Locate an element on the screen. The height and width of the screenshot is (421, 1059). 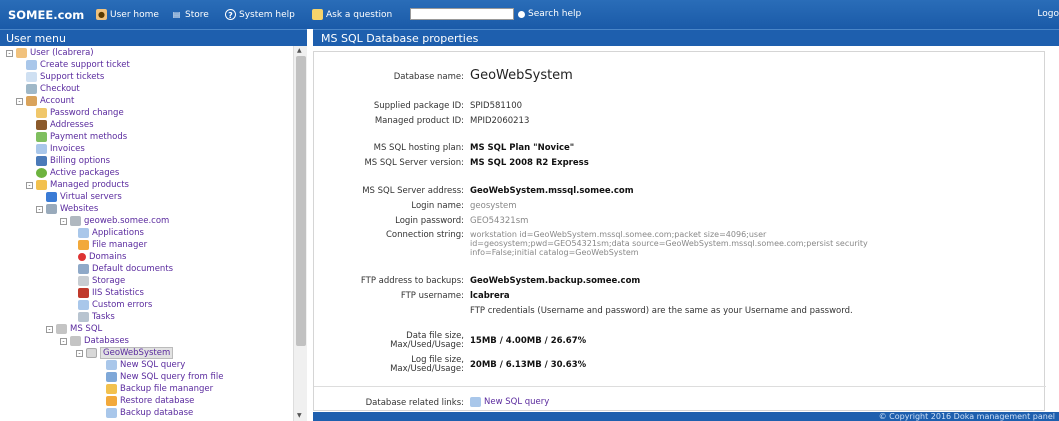
packages-icon is located at coordinates (41, 173).